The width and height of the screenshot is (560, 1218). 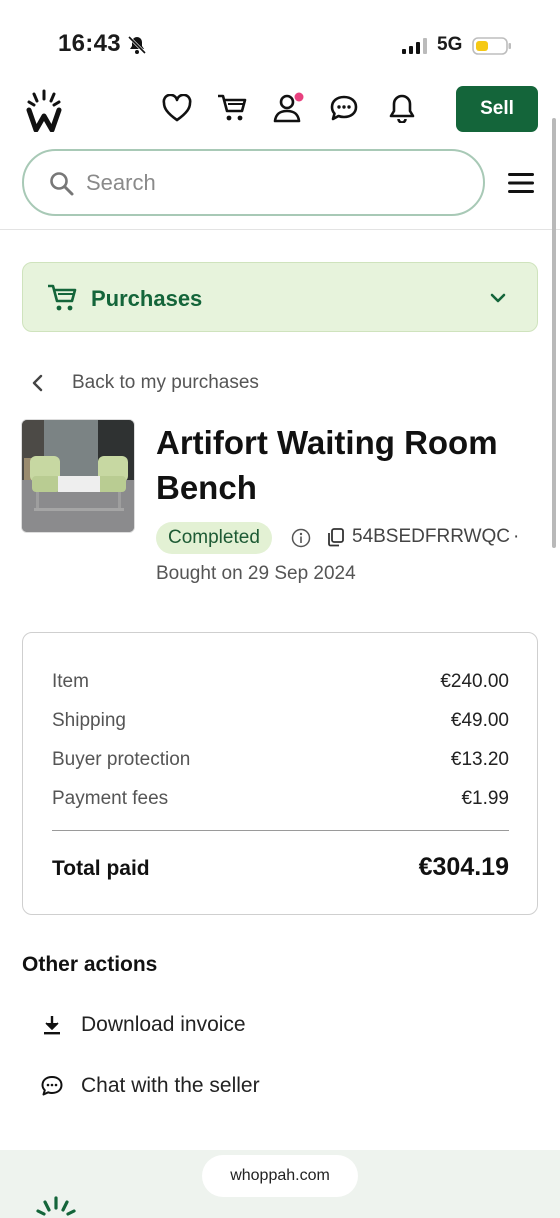 I want to click on browser-footer: whoppah.com, so click(x=280, y=1184).